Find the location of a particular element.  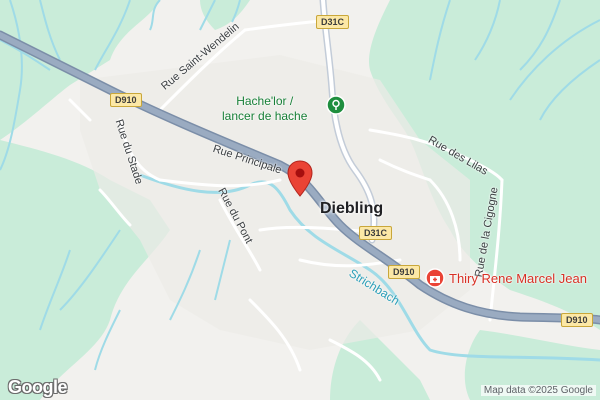

poi-hachelor-line1: Hache'lor / is located at coordinates (265, 101).